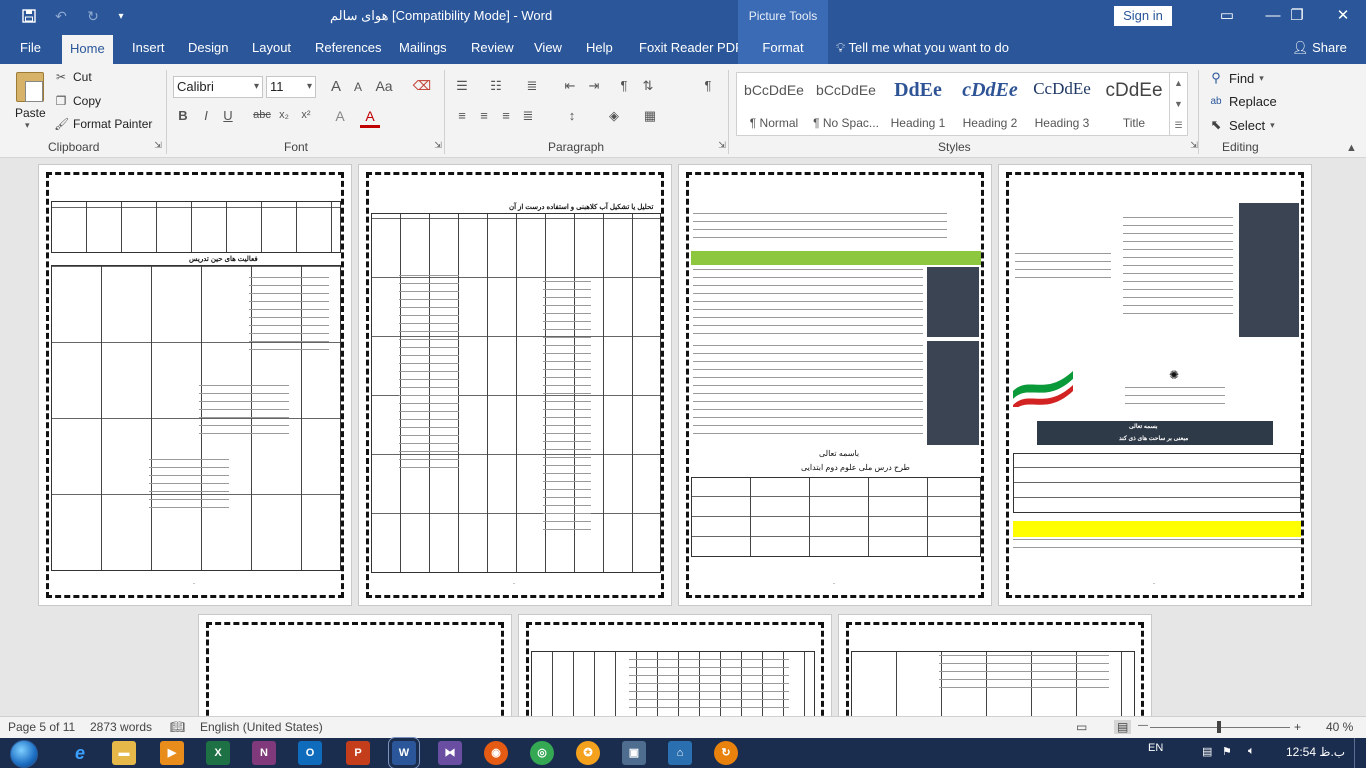 The image size is (1366, 768). I want to click on outlook-icon: O, so click(310, 753).